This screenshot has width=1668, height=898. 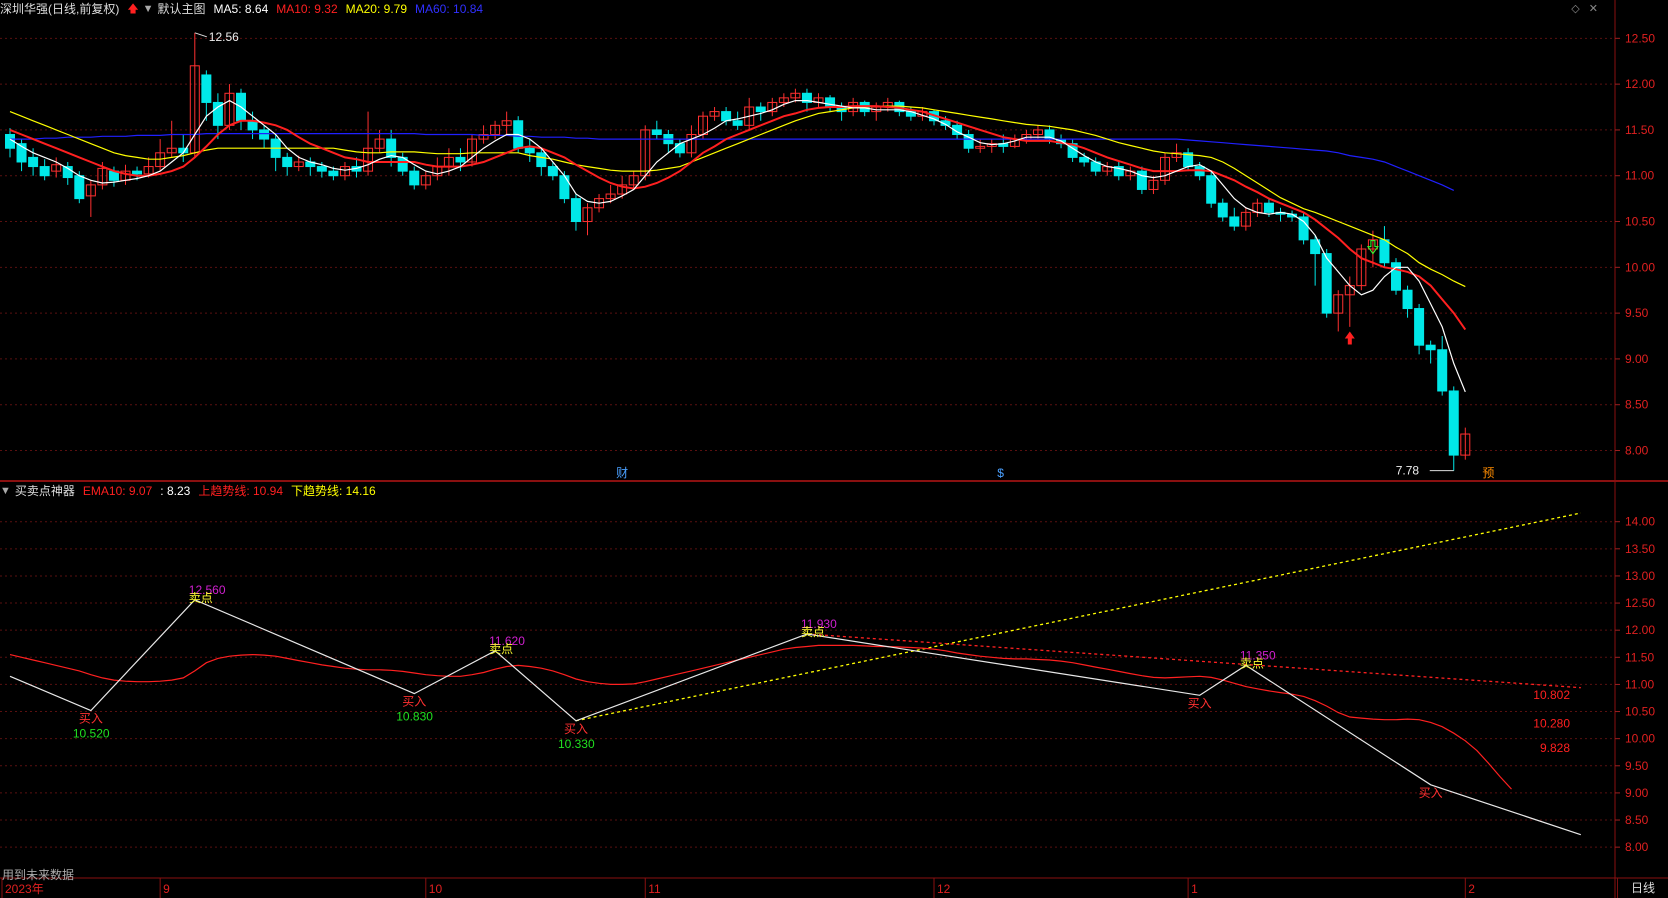 I want to click on ema10-value: EMA10: 9.07, so click(x=117, y=491).